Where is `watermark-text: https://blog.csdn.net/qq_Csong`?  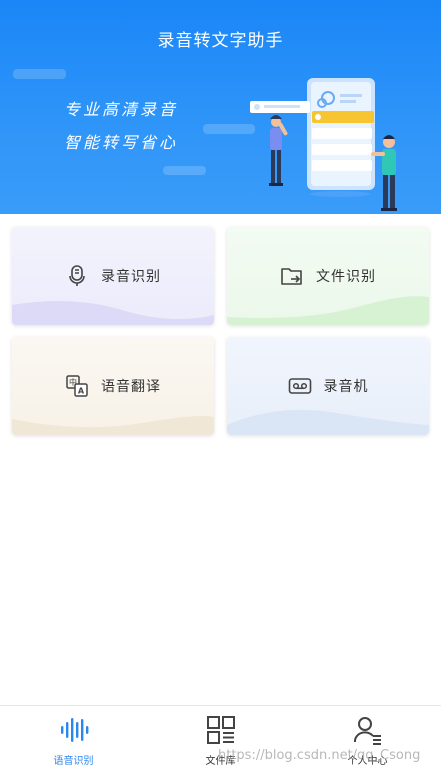
watermark-text: https://blog.csdn.net/qq_Csong is located at coordinates (319, 755).